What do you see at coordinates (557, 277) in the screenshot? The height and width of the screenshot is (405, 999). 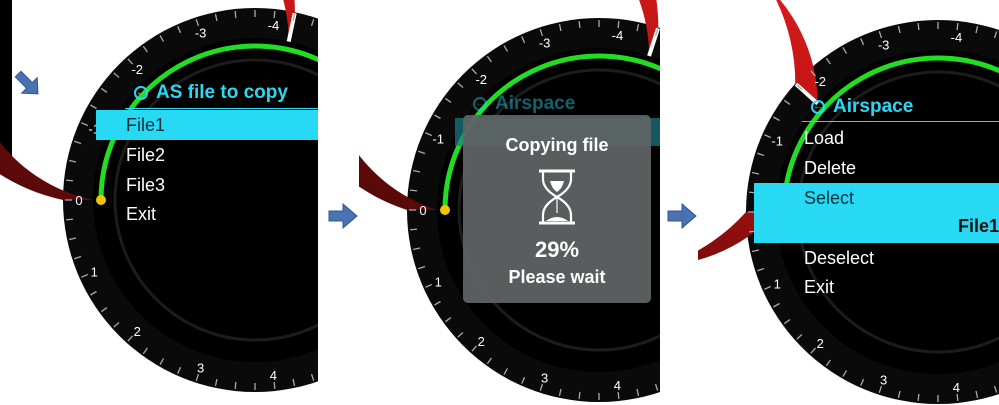 I see `wait-message: Please wait` at bounding box center [557, 277].